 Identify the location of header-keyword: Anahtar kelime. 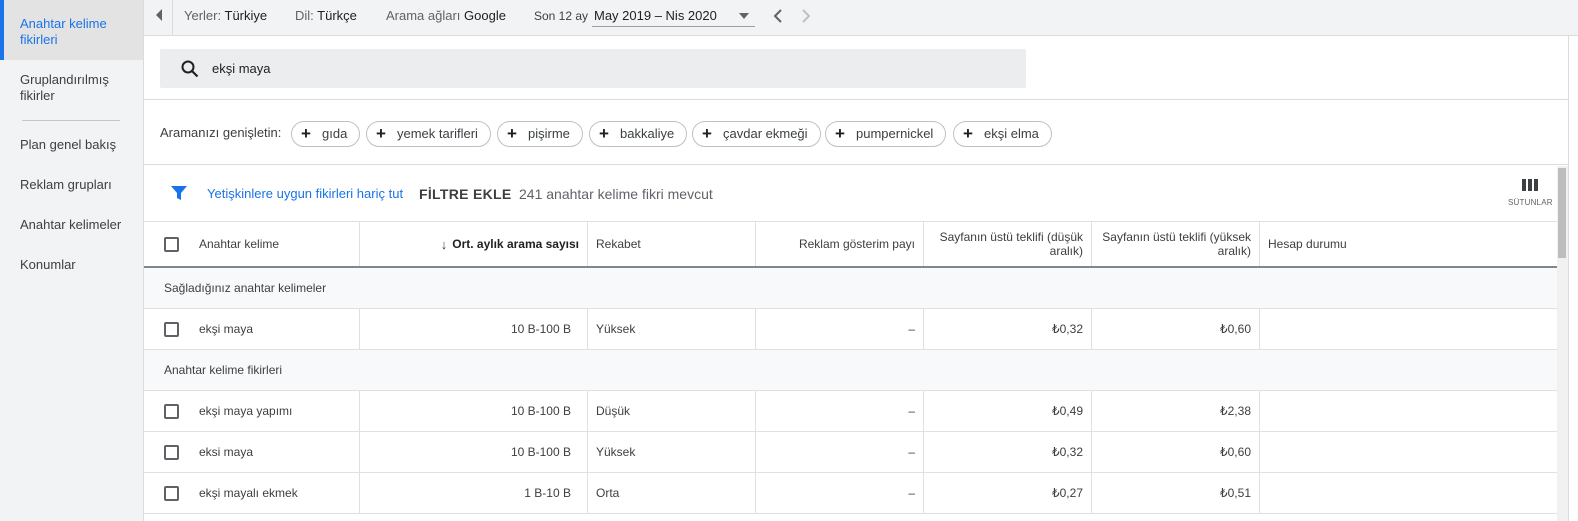
(252, 244).